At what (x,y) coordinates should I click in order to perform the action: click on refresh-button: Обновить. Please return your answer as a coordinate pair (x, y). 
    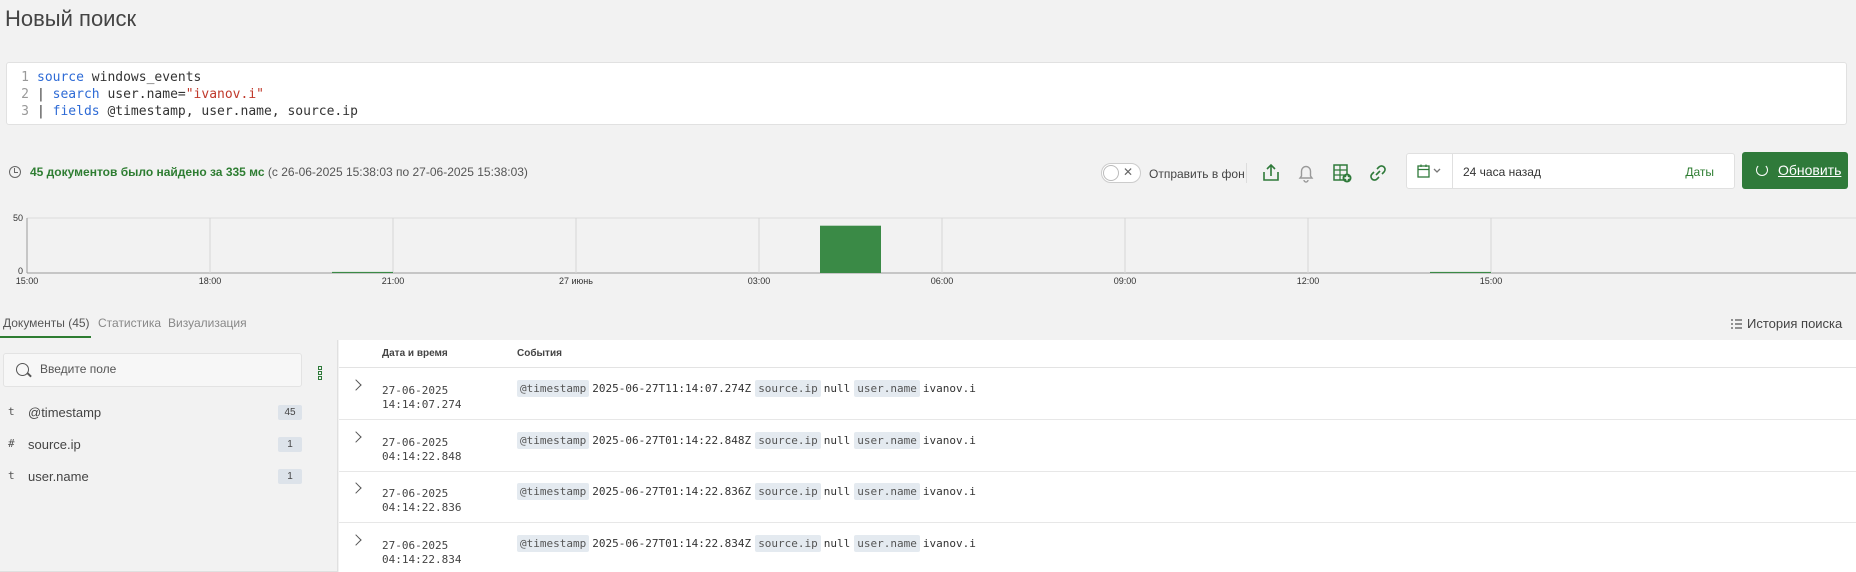
    Looking at the image, I should click on (1795, 170).